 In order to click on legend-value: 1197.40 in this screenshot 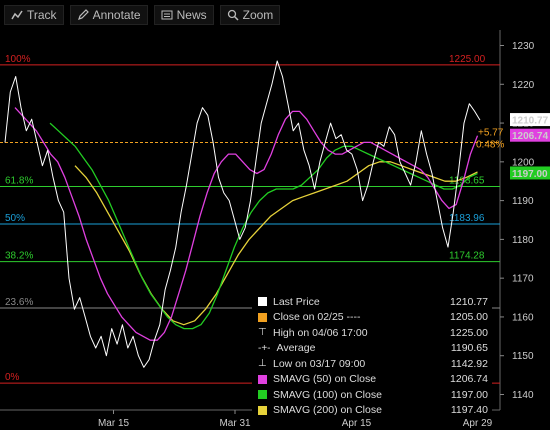, I will do `click(469, 410)`.